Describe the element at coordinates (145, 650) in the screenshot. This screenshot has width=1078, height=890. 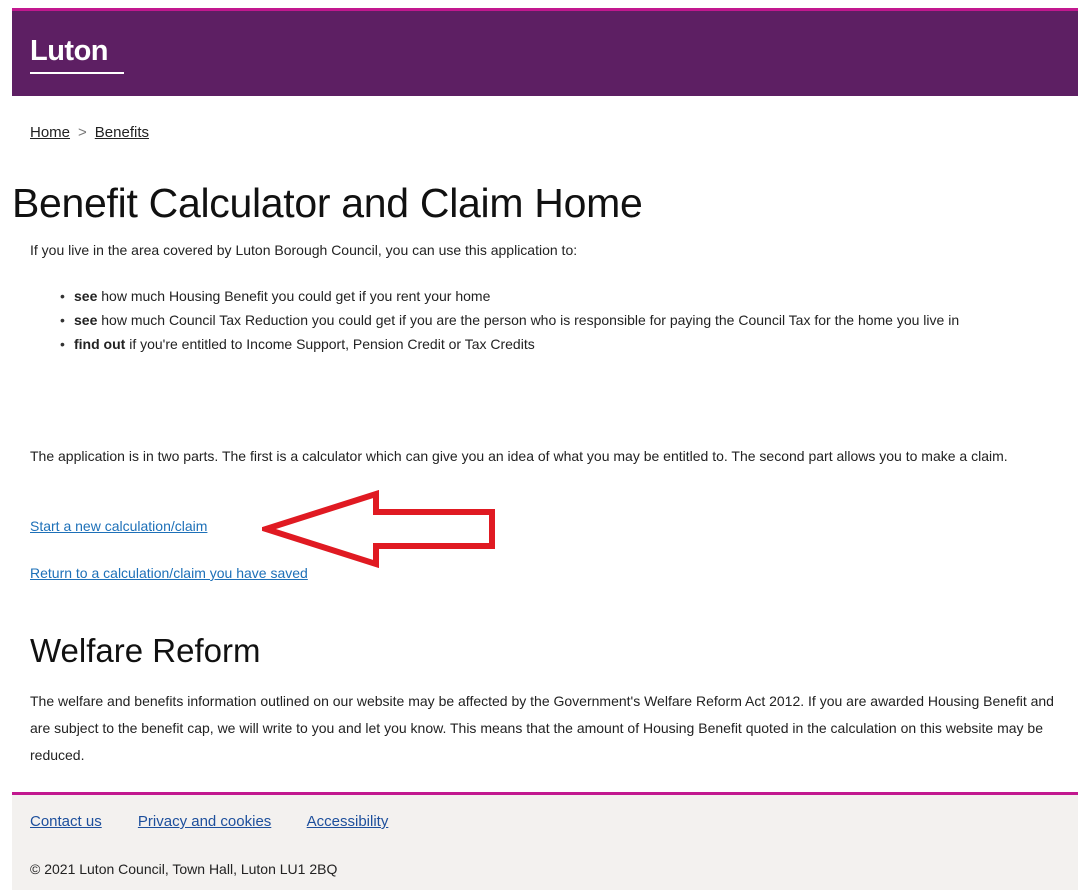
I see `welfare-reform-heading: Welfare Reform` at that location.